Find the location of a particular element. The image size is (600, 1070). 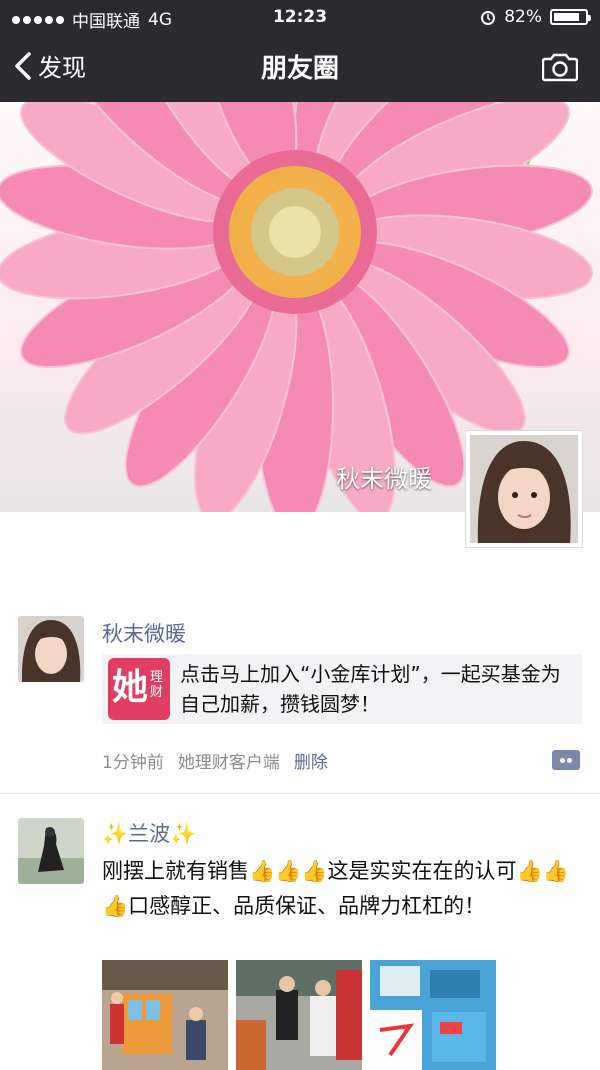

navigation-bar: 发现 朋友圈 is located at coordinates (300, 68).